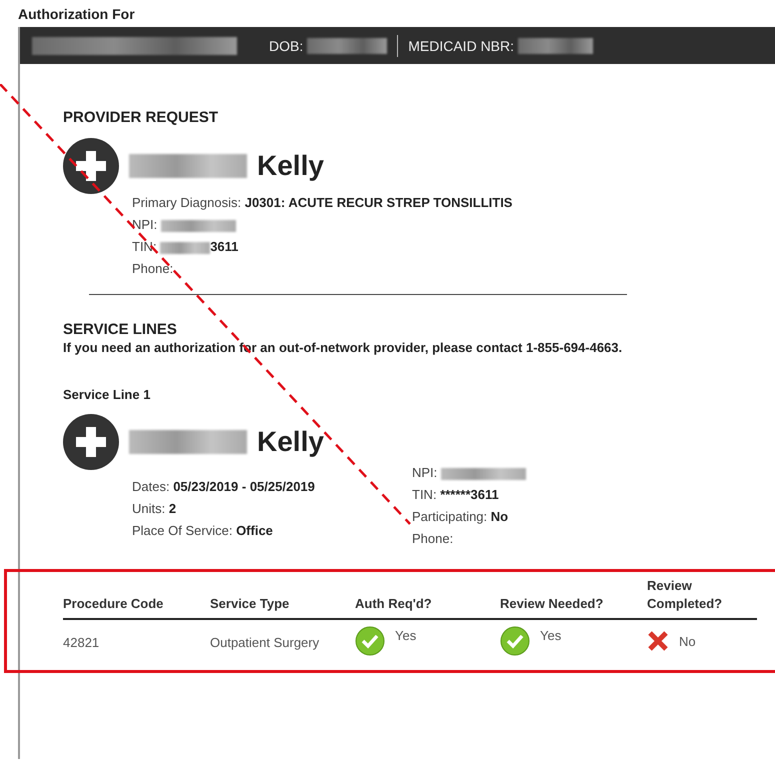 This screenshot has width=775, height=765. I want to click on detail-text: Dates: 05/23/2019 - 05/25/2019, so click(224, 487).